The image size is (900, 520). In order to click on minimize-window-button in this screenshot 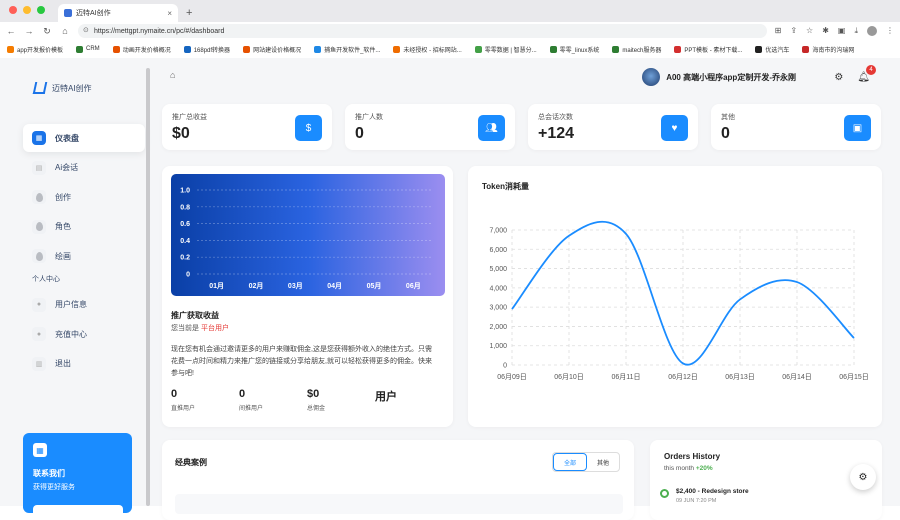, I will do `click(27, 10)`.